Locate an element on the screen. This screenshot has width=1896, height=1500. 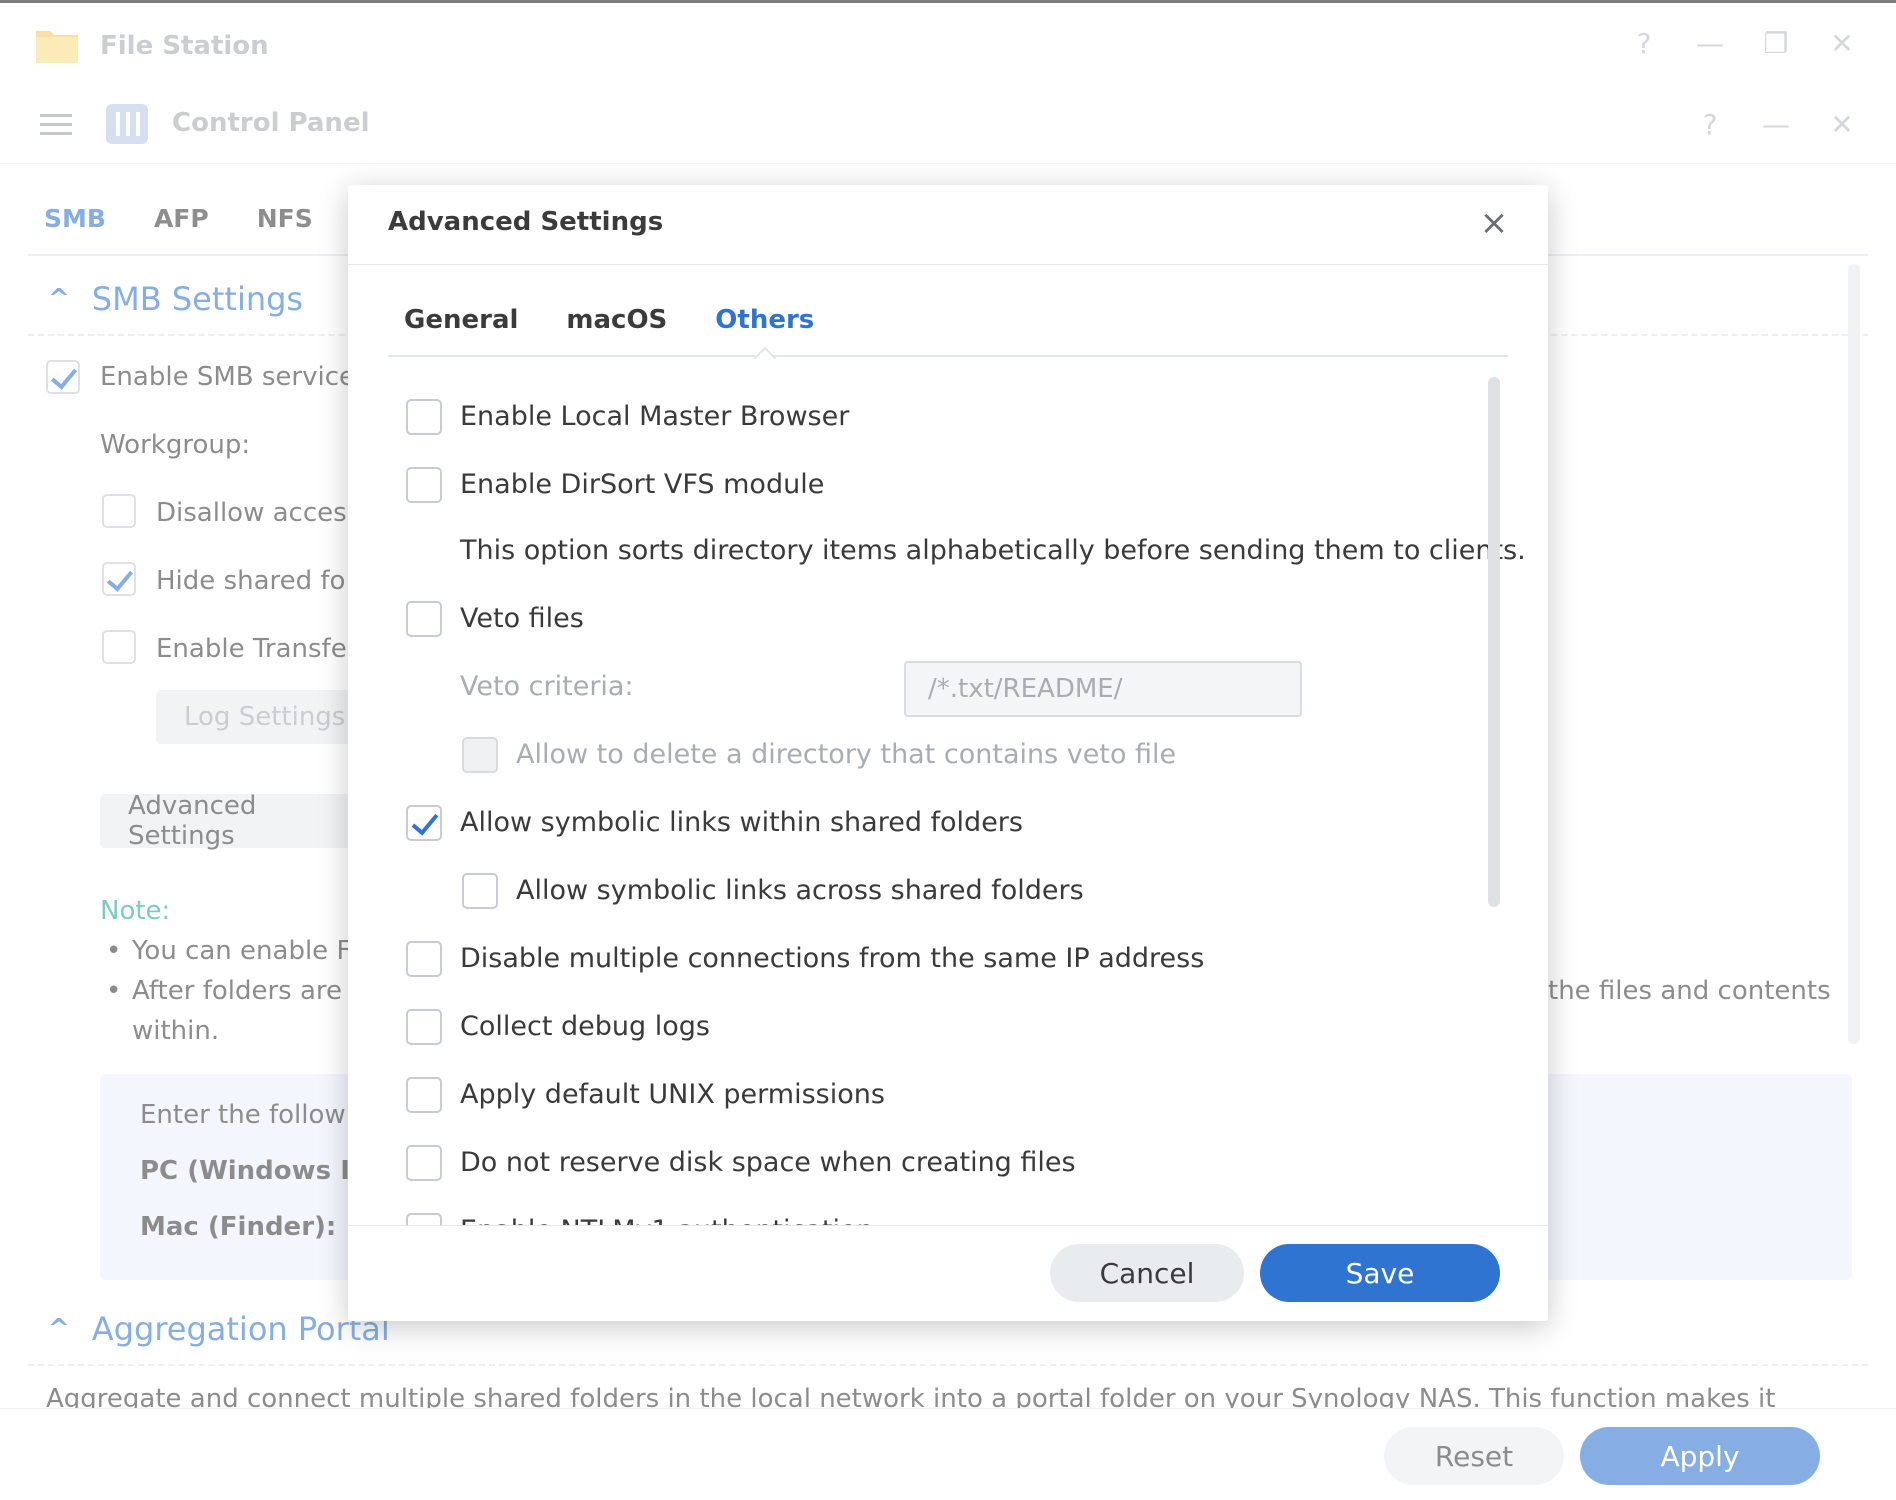
symlinks-across-checkbox is located at coordinates (480, 891).